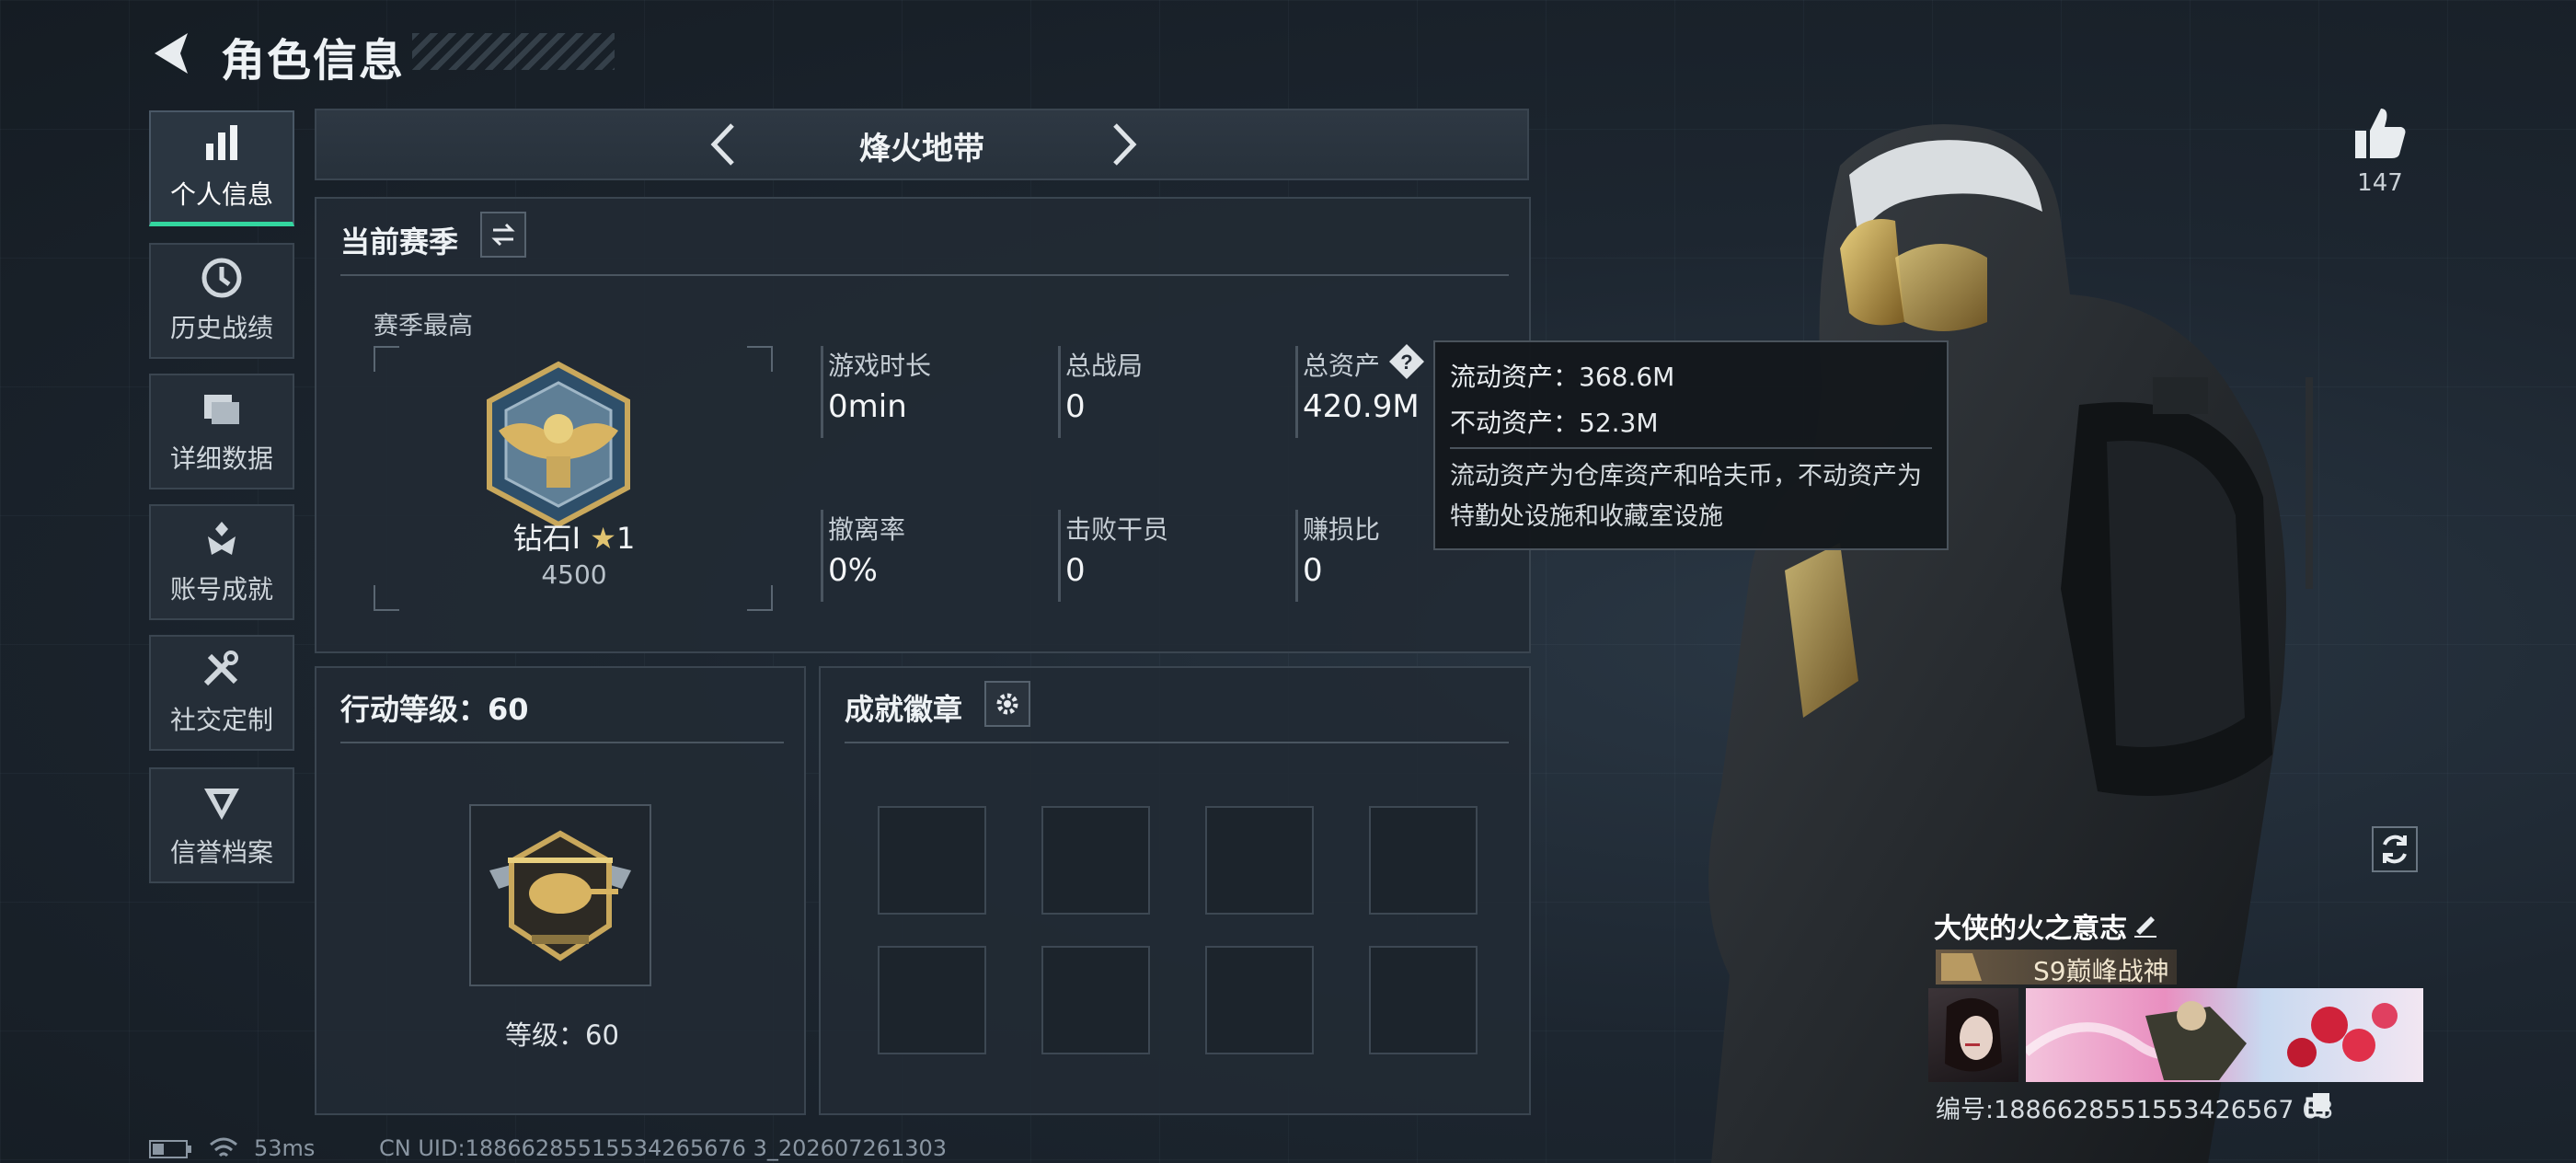 This screenshot has width=2576, height=1163. What do you see at coordinates (221, 142) in the screenshot?
I see `bar-chart-icon` at bounding box center [221, 142].